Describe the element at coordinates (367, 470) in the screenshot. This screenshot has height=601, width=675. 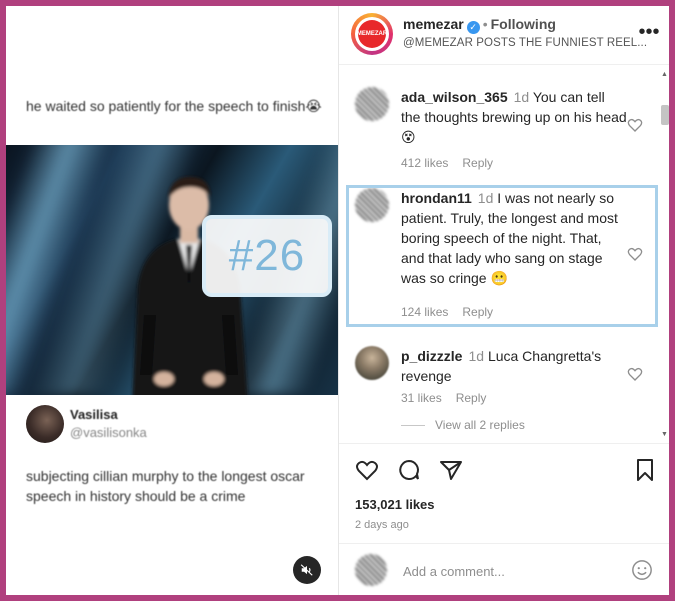
I see `heart-icon` at that location.